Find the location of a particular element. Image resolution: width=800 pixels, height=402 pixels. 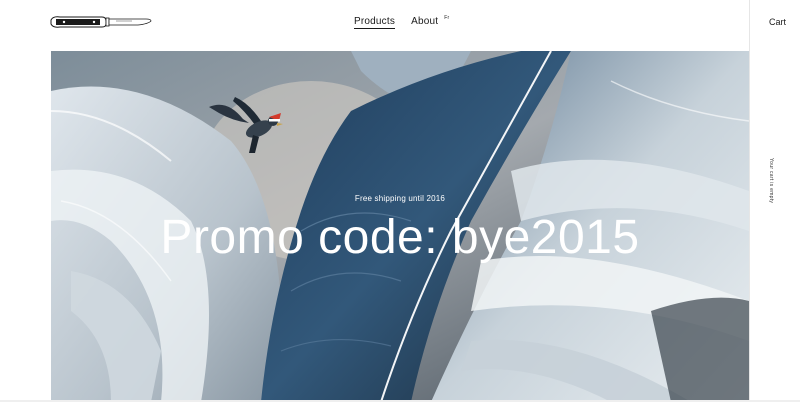

nav-about-link: About is located at coordinates (424, 21).